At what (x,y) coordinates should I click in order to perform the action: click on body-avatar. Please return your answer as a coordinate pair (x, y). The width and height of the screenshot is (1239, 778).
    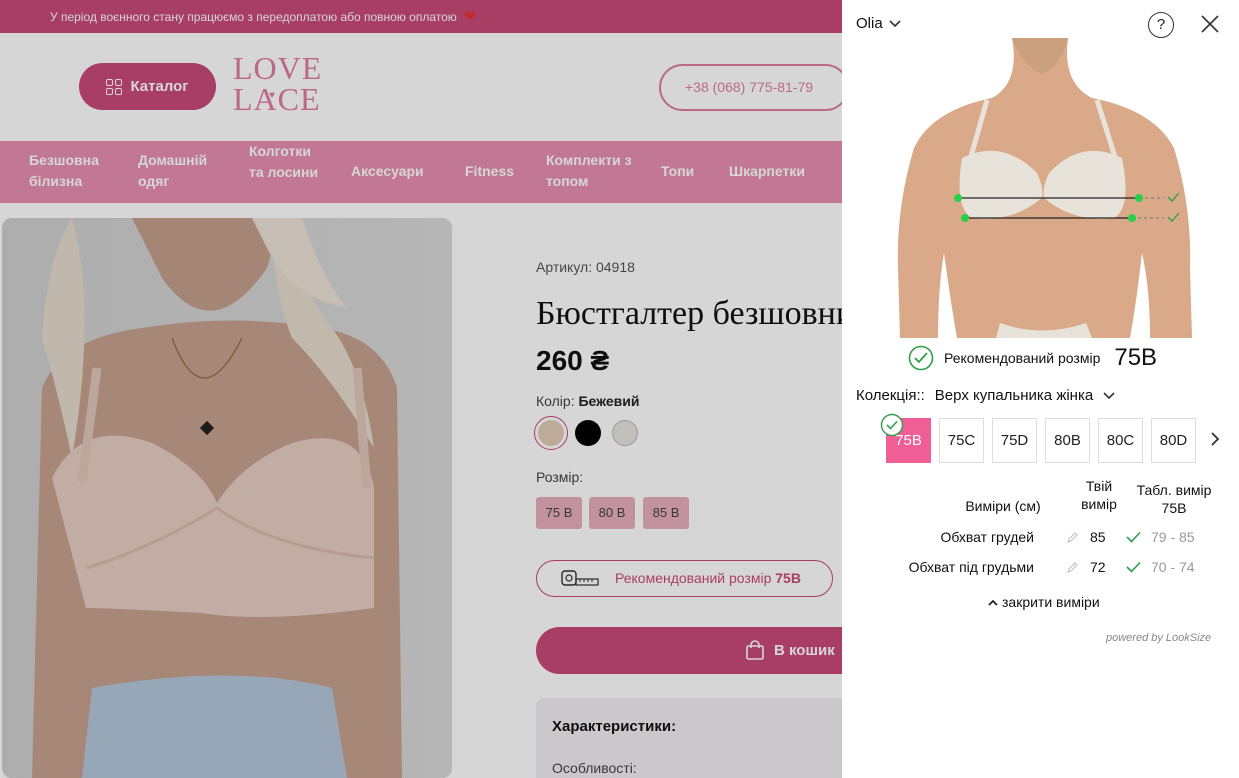
    Looking at the image, I should click on (1044, 188).